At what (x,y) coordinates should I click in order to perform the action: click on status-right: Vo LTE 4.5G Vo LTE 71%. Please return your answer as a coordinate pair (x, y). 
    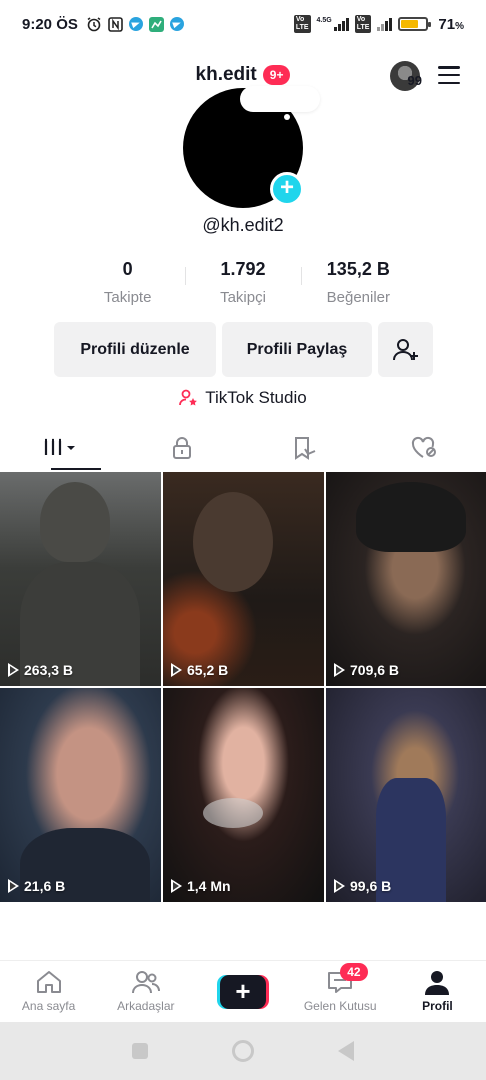
    Looking at the image, I should click on (378, 24).